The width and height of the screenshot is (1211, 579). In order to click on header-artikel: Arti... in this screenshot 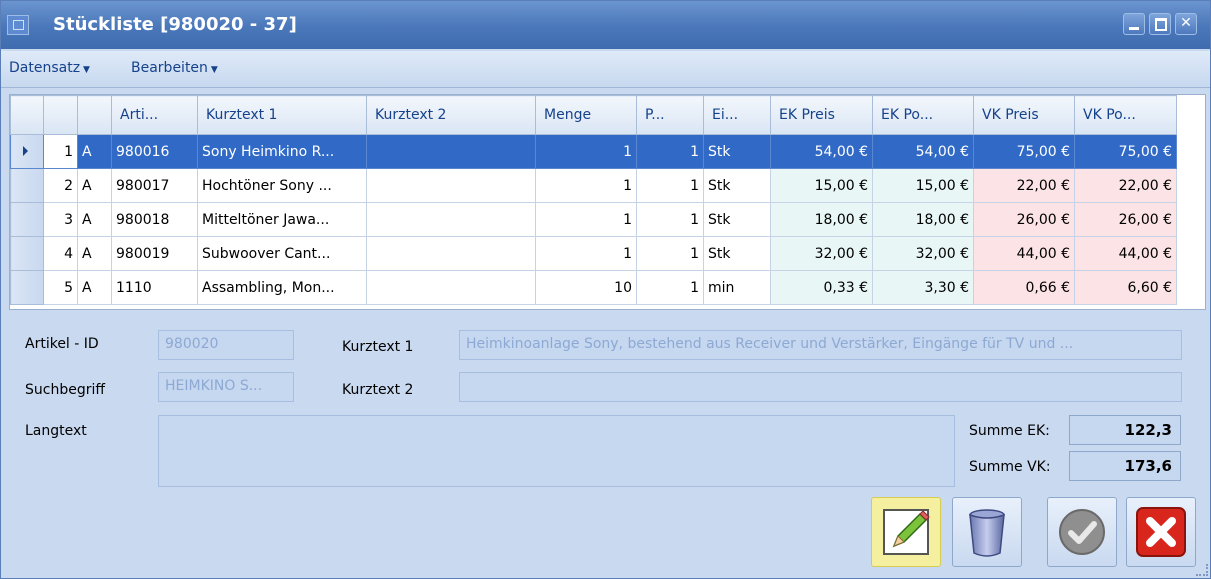, I will do `click(154, 115)`.